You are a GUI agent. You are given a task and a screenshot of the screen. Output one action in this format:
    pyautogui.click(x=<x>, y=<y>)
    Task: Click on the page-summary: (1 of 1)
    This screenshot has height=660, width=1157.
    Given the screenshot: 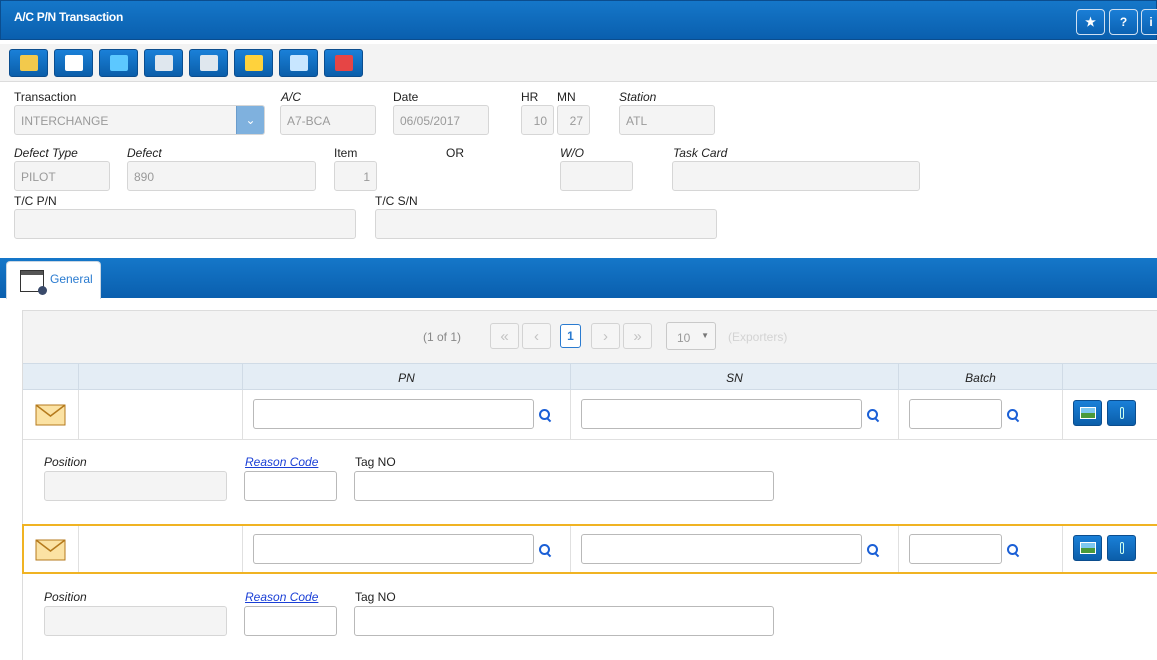 What is the action you would take?
    pyautogui.click(x=442, y=337)
    